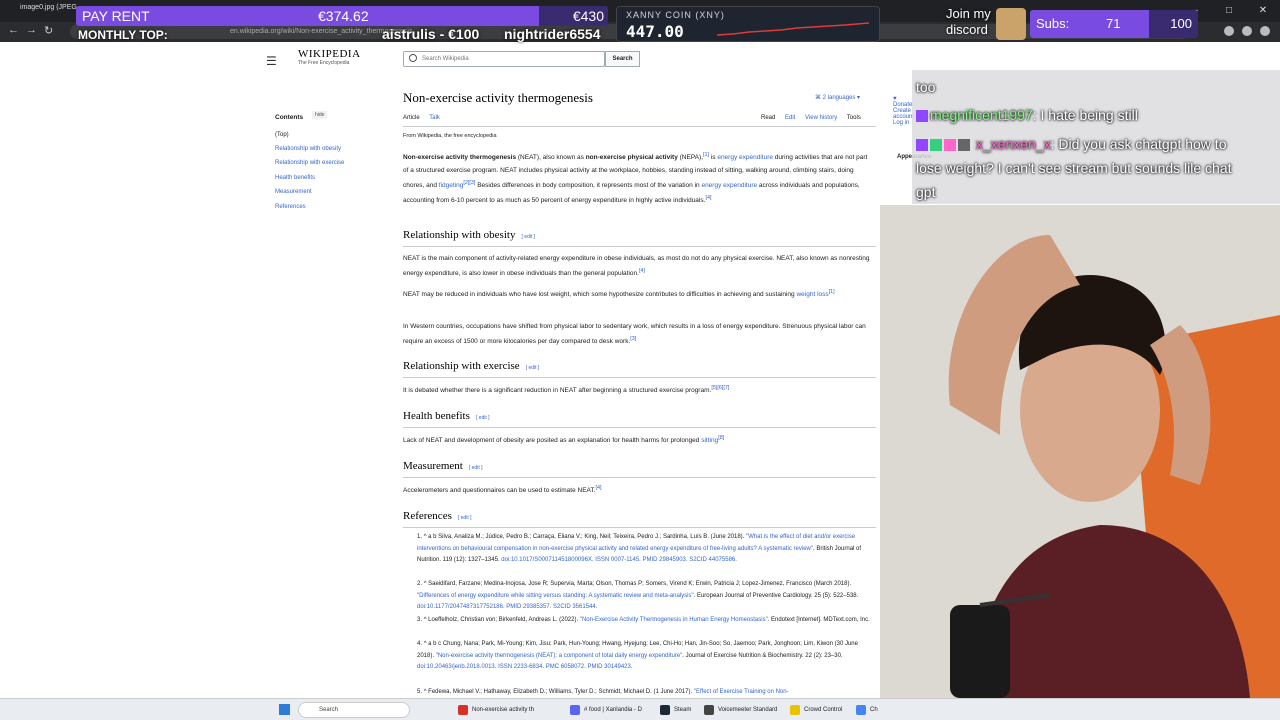  Describe the element at coordinates (282, 135) in the screenshot. I see `toc-top: (Top)` at that location.